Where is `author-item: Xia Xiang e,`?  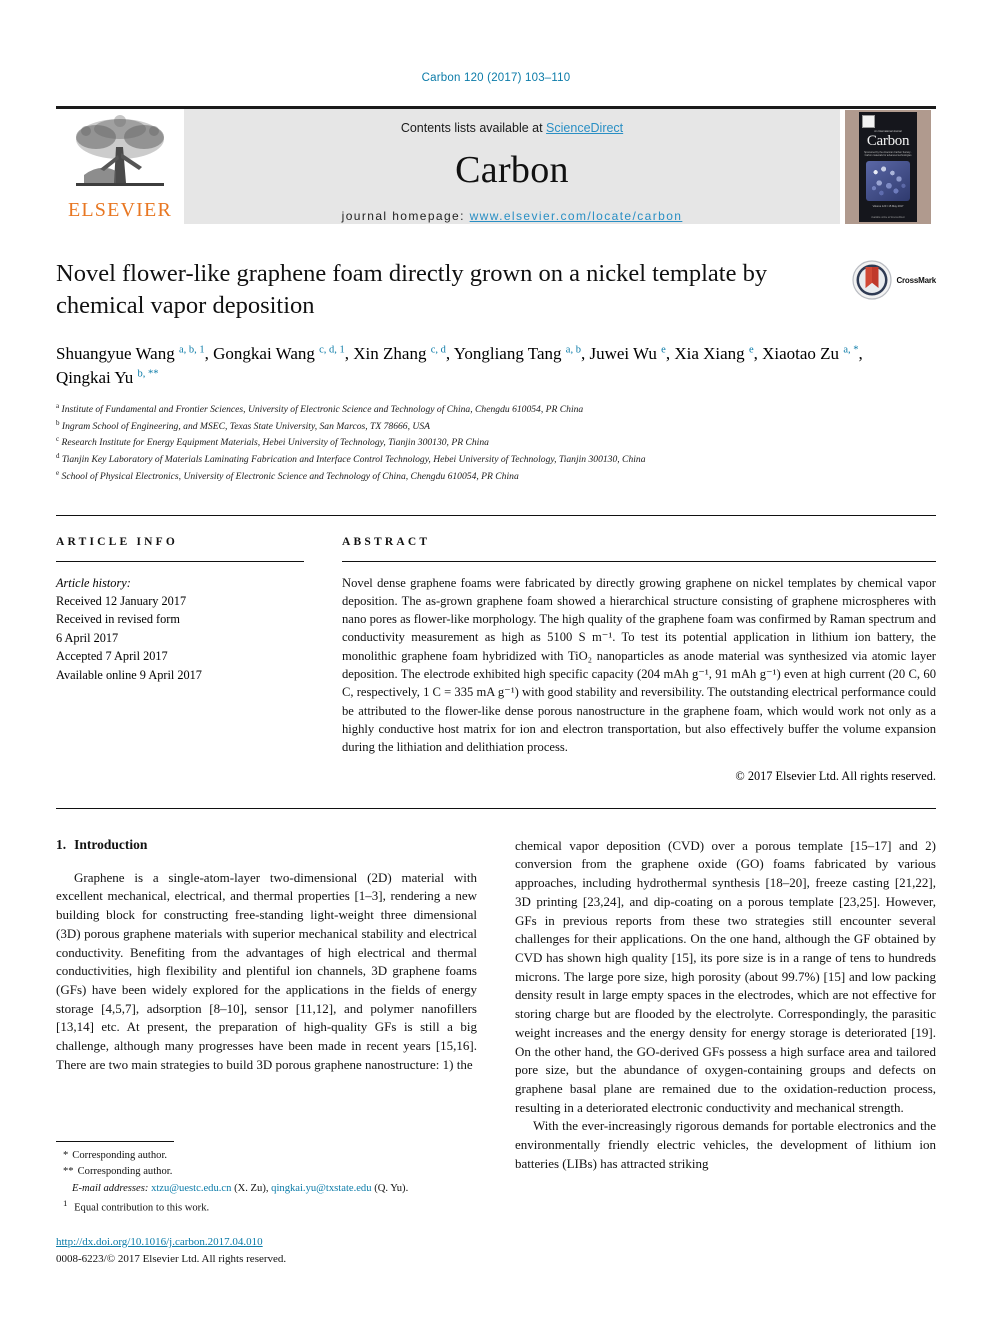
author-item: Xia Xiang e, is located at coordinates (718, 353).